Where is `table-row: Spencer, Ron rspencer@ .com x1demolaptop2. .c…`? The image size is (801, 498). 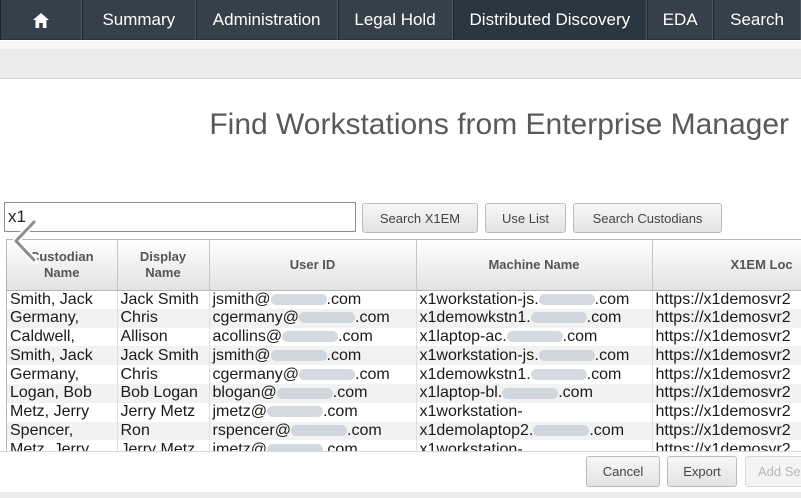
table-row: Spencer, Ron rspencer@ .com x1demolaptop2. .c… is located at coordinates (404, 431).